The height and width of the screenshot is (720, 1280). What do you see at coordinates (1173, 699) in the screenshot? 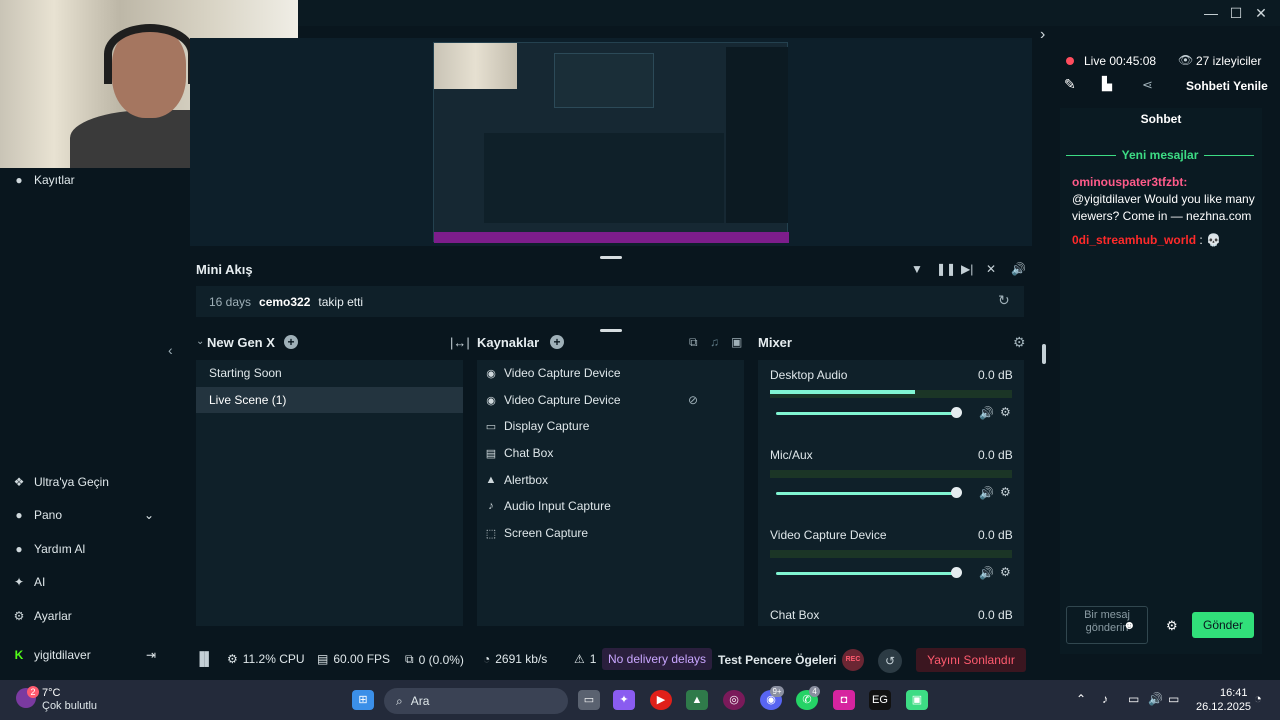
I see `battery-icon: ▭` at bounding box center [1173, 699].